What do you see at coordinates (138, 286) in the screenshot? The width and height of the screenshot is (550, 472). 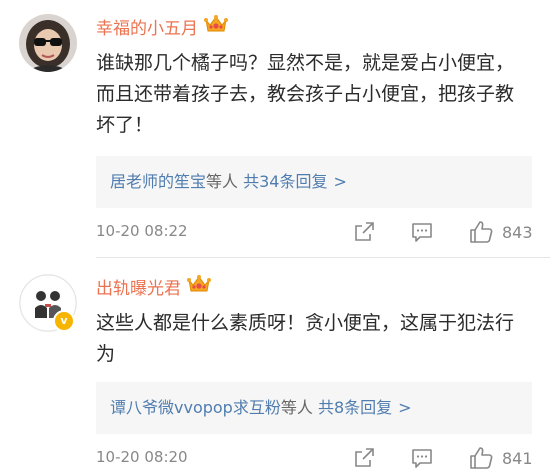 I see `username-text: 出轨曝光君` at bounding box center [138, 286].